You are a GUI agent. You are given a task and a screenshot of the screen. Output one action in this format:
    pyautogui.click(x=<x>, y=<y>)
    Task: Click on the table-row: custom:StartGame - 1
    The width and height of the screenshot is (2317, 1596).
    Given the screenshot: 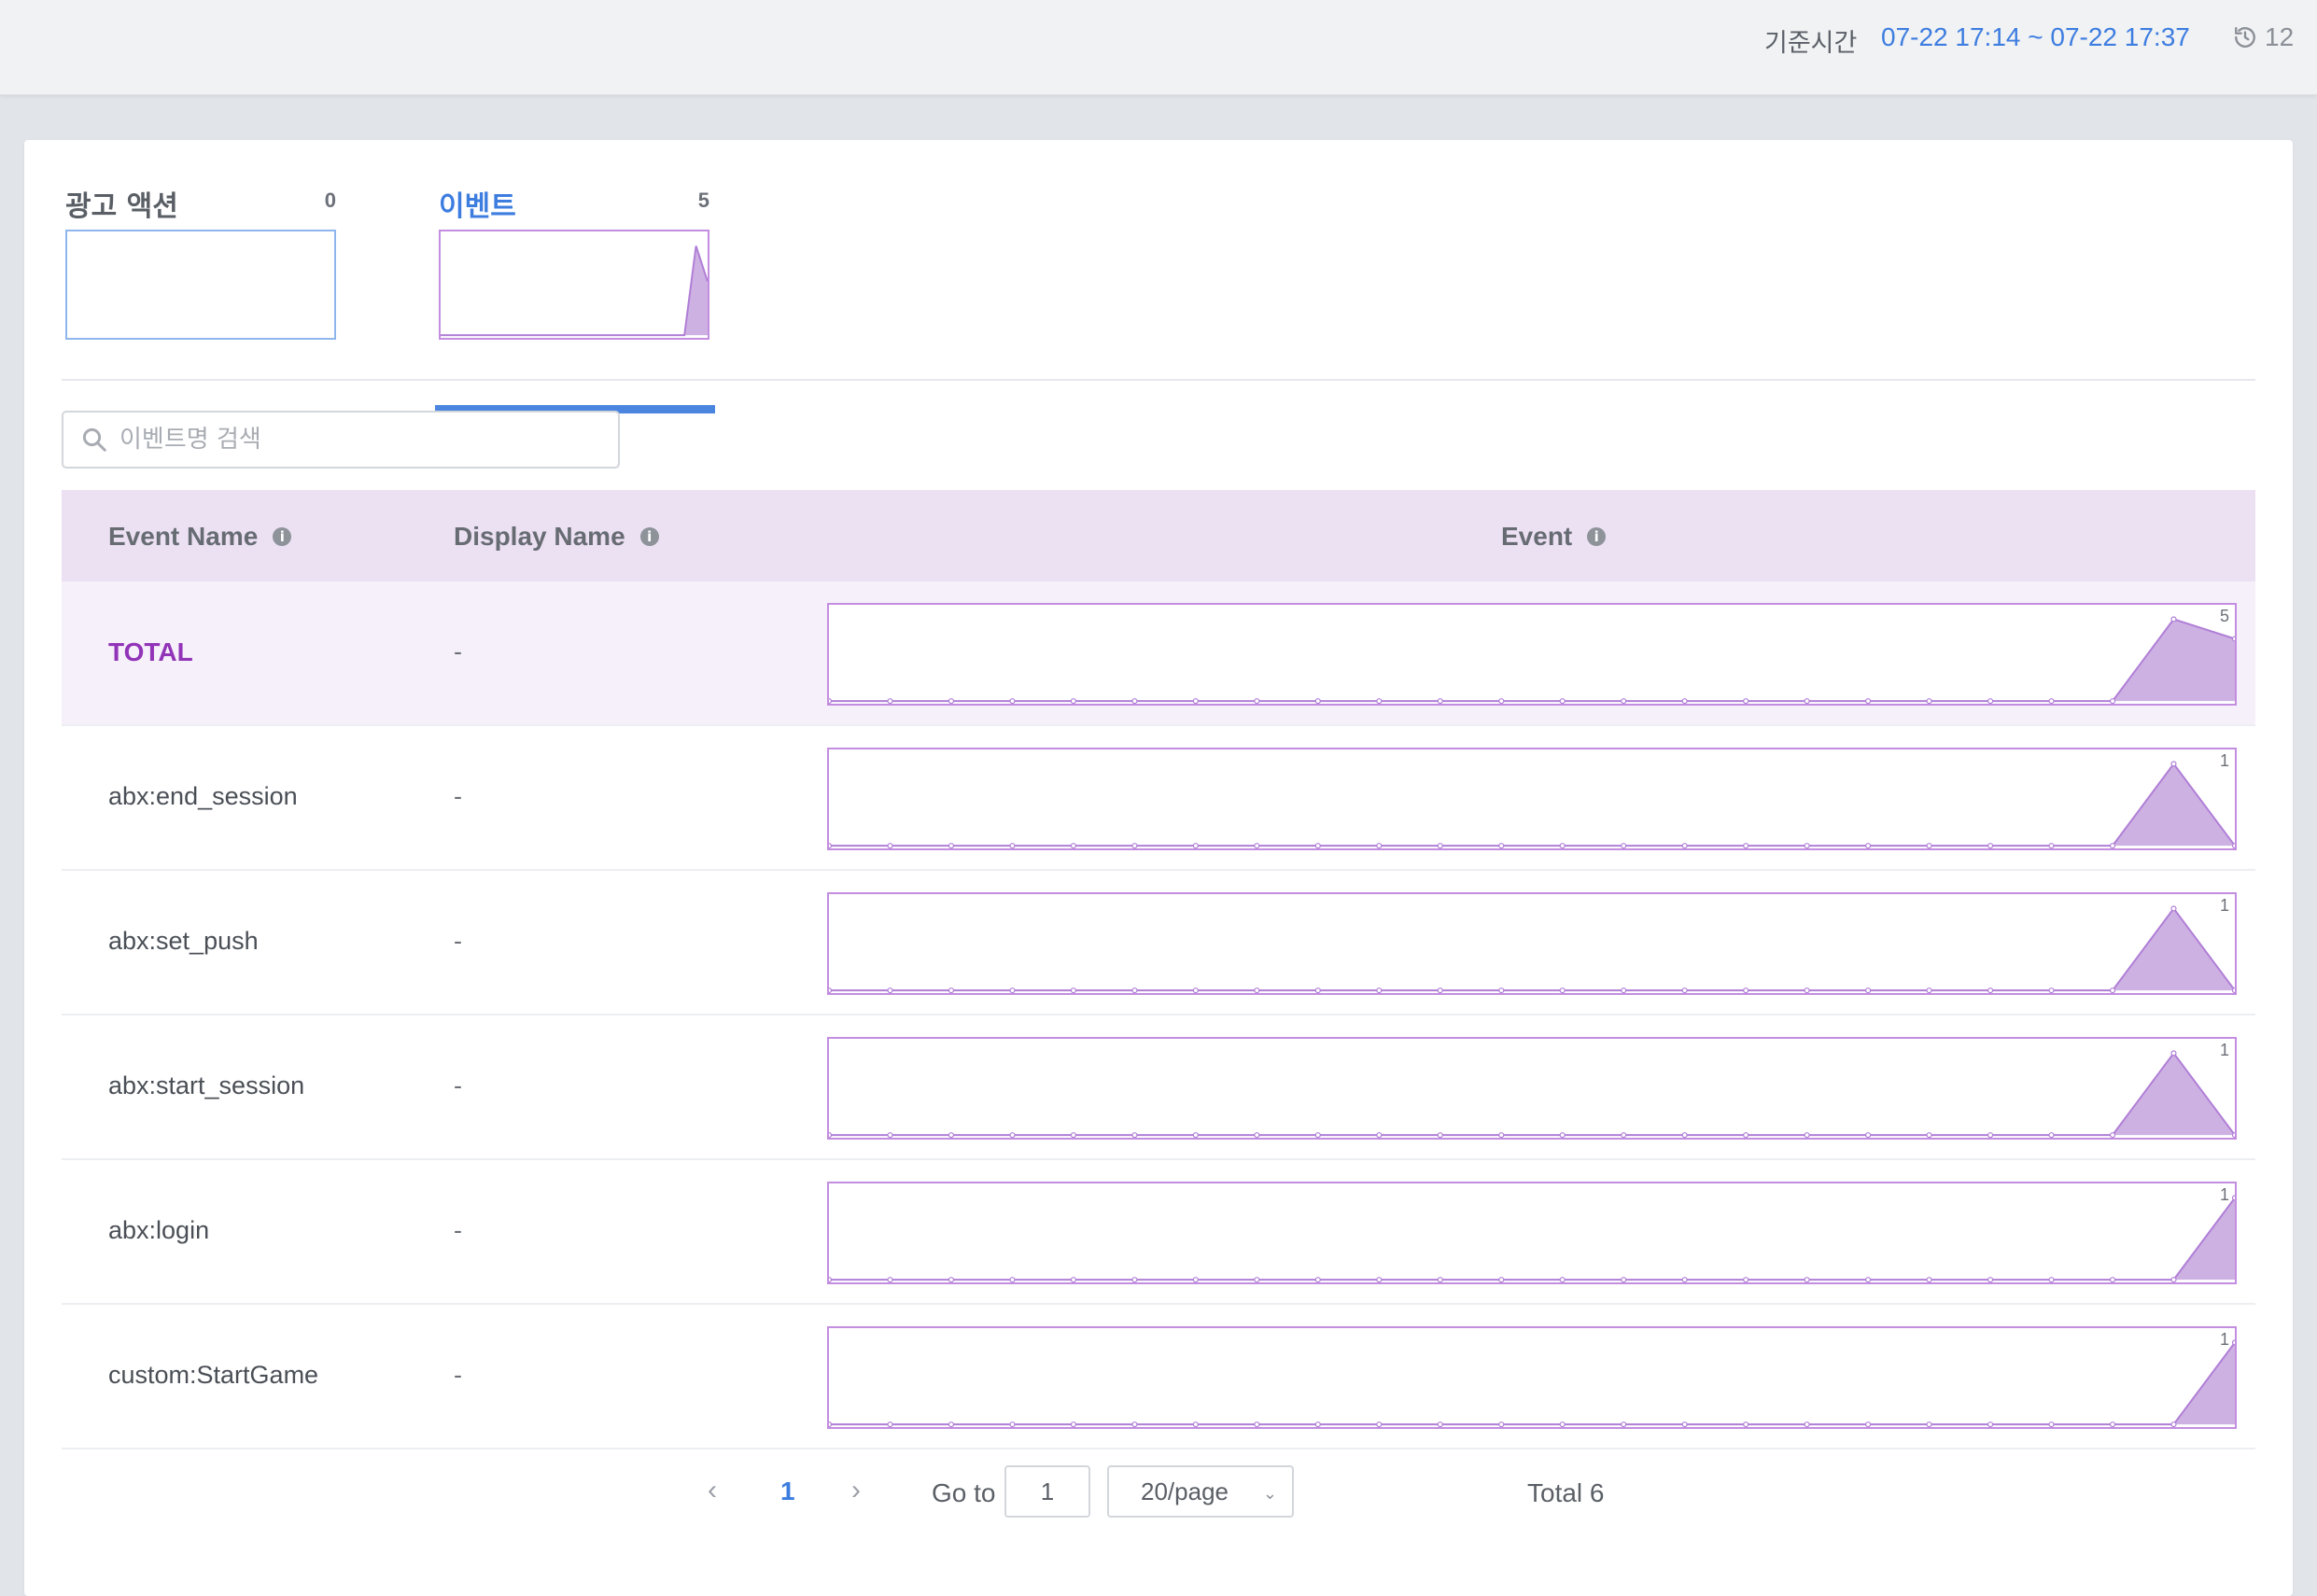 What is the action you would take?
    pyautogui.click(x=1158, y=1377)
    